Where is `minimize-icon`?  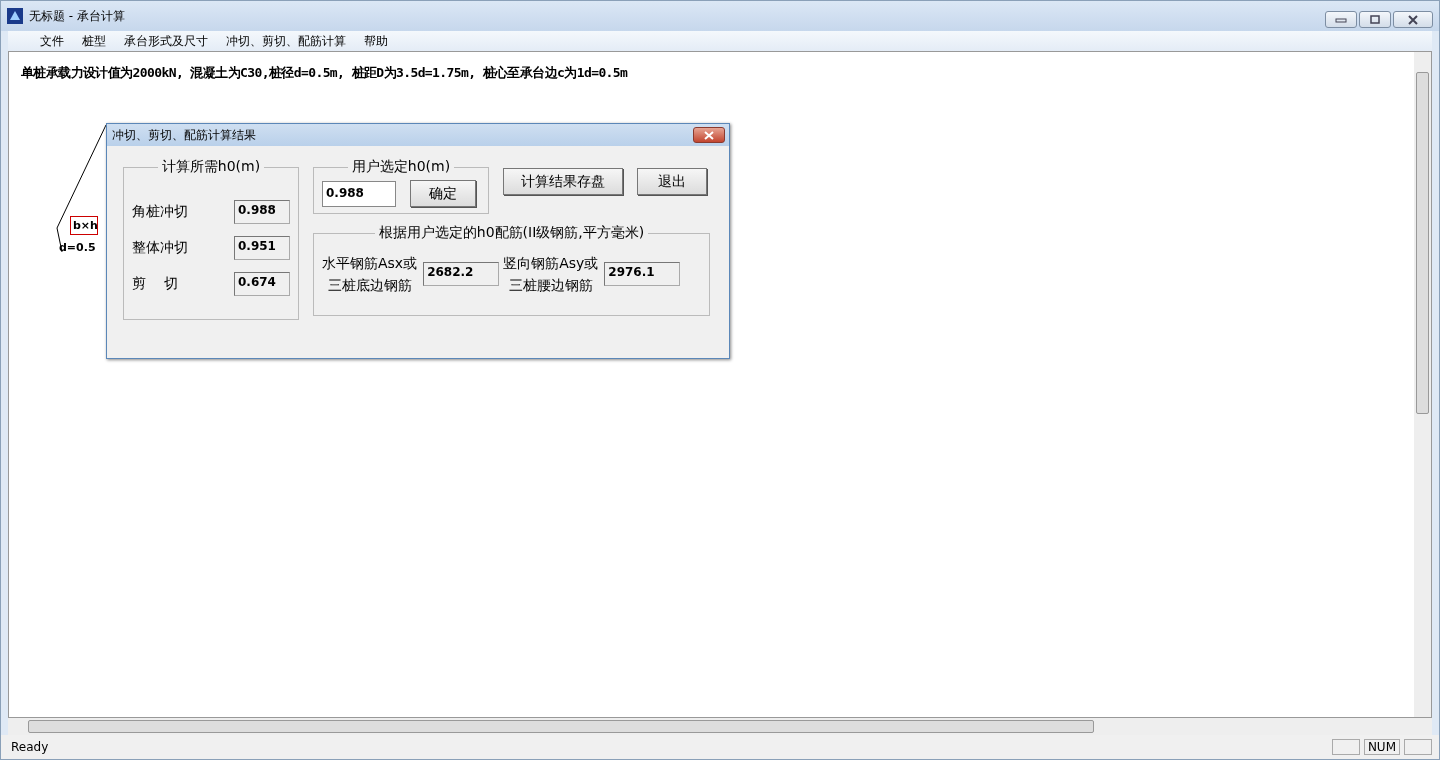 minimize-icon is located at coordinates (1341, 19).